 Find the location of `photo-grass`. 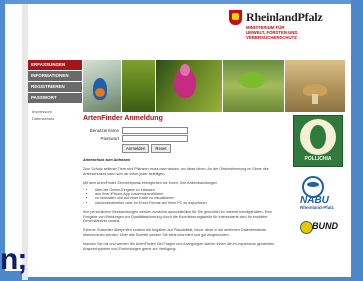

photo-grass is located at coordinates (138, 86).